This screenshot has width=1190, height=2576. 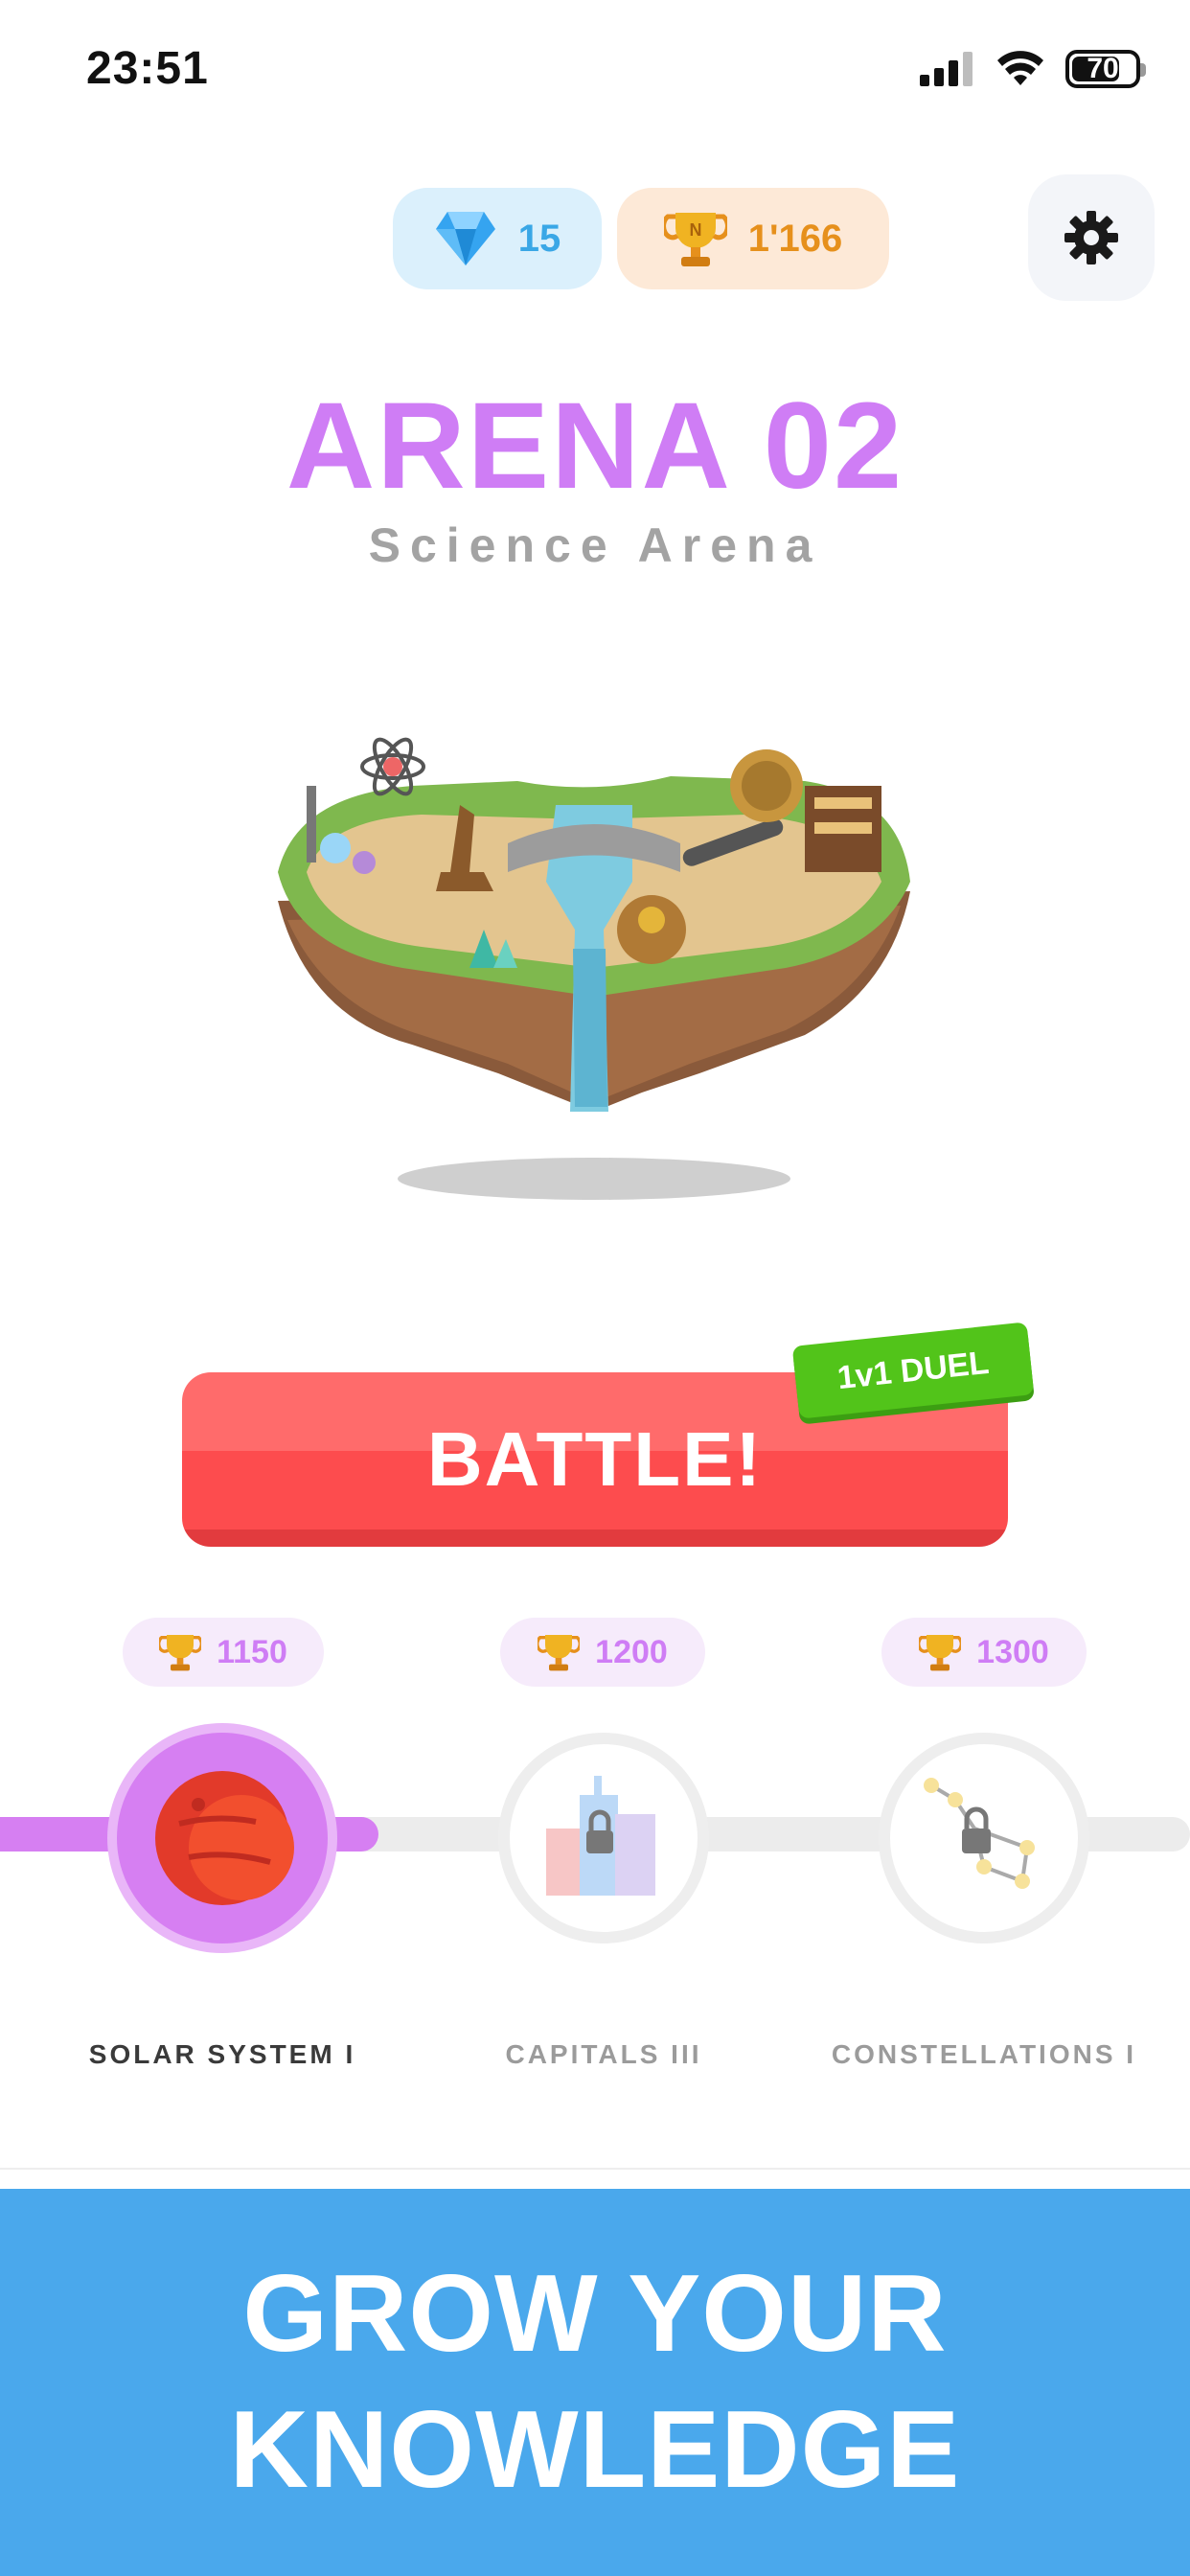 I want to click on status-icons: 70, so click(x=1033, y=69).